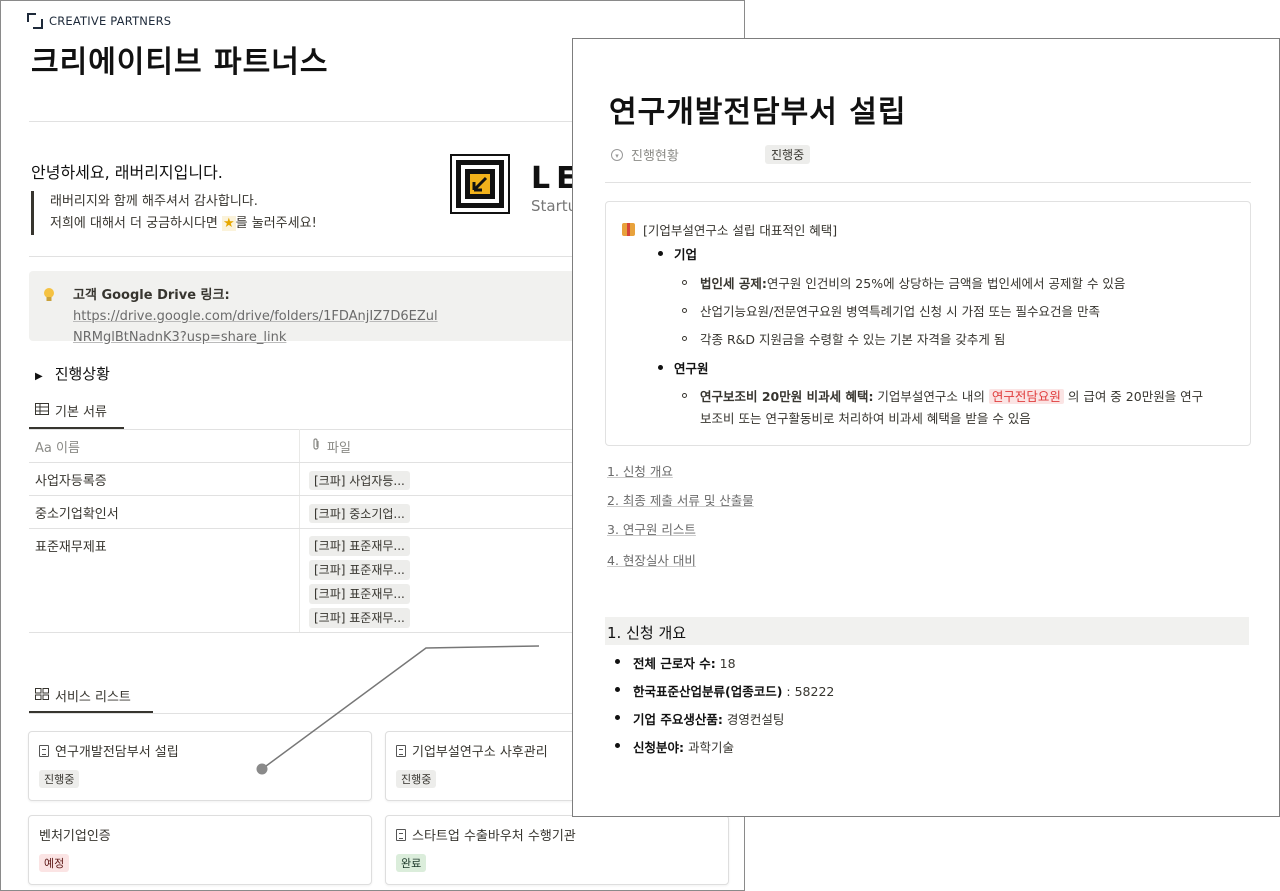 The height and width of the screenshot is (891, 1280). I want to click on benefit-item-label: 법인세 공제:, so click(733, 283).